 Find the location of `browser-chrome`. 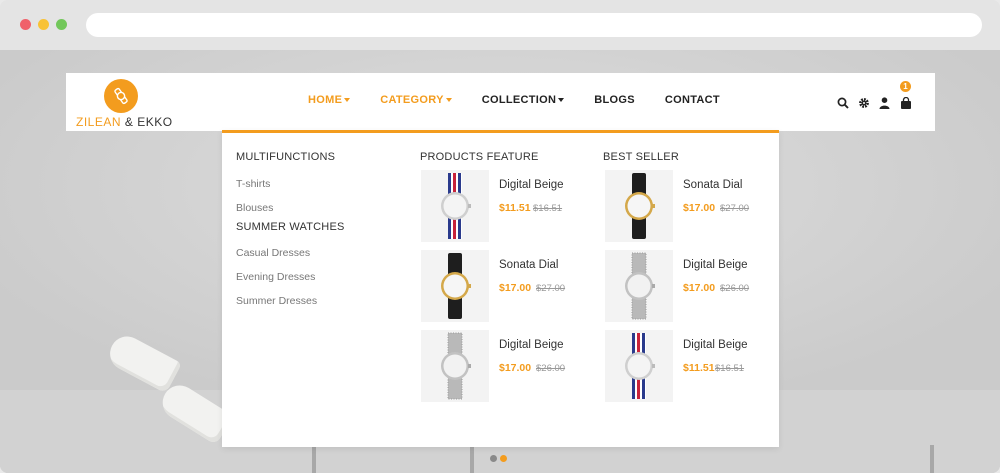

browser-chrome is located at coordinates (500, 25).